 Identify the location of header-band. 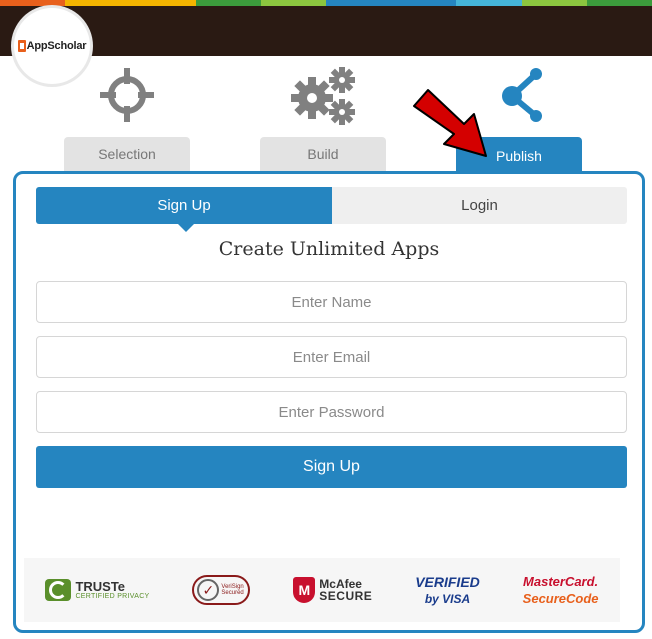
(326, 31).